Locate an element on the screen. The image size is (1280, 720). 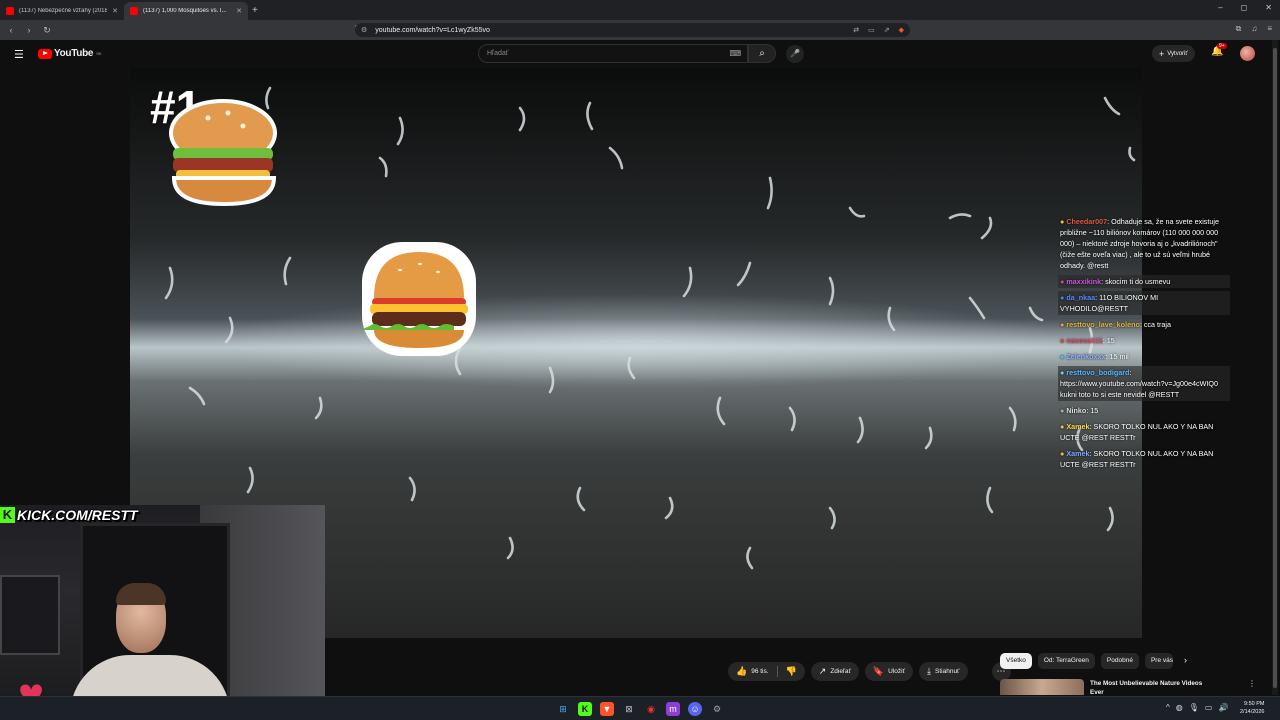
chat-text: 15 is located at coordinates (1110, 340).